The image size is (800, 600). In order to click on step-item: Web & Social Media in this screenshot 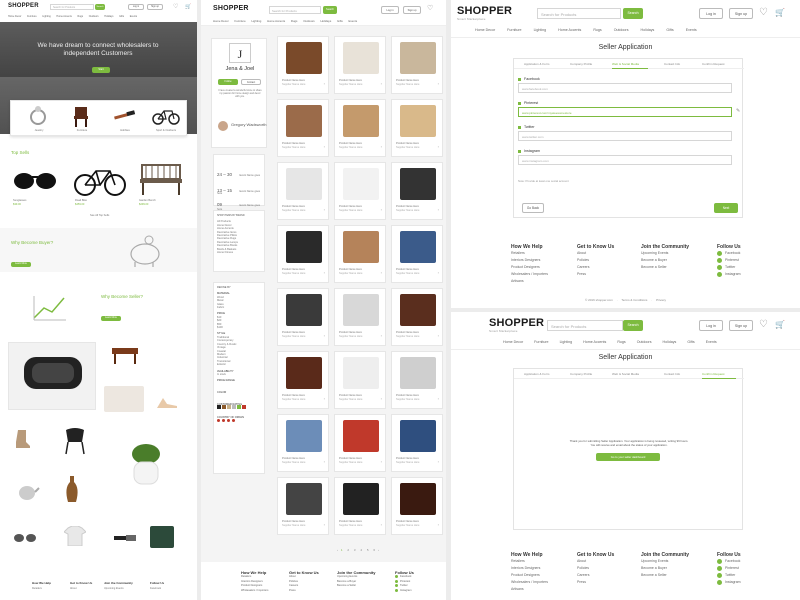, I will do `click(625, 374)`.